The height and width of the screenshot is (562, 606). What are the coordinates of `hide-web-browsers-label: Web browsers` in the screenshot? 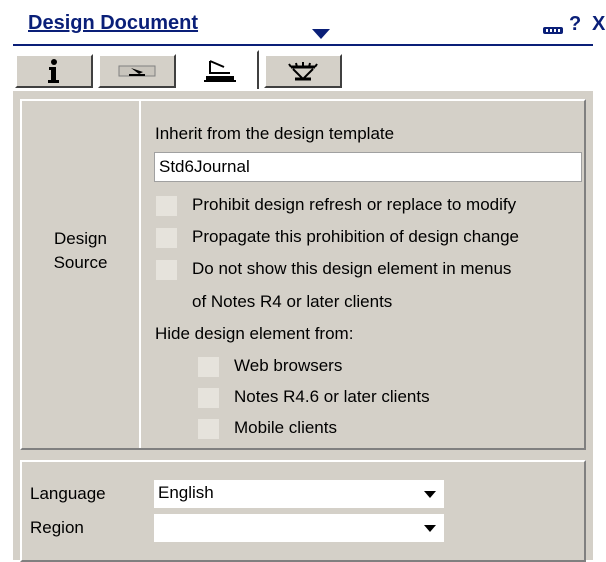 It's located at (288, 365).